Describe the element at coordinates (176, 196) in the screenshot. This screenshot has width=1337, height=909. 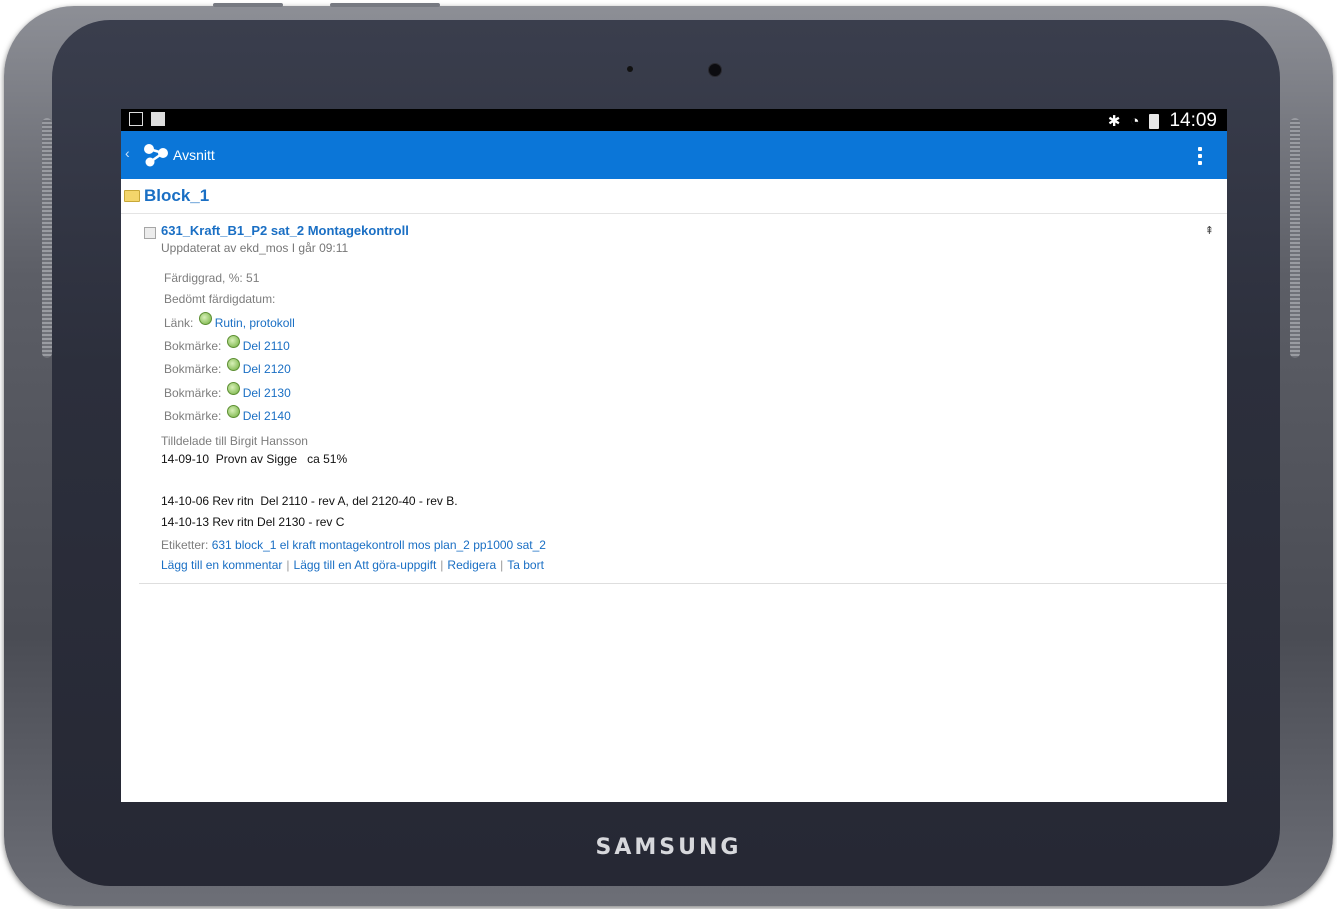
I see `folder-title: Block_1` at that location.